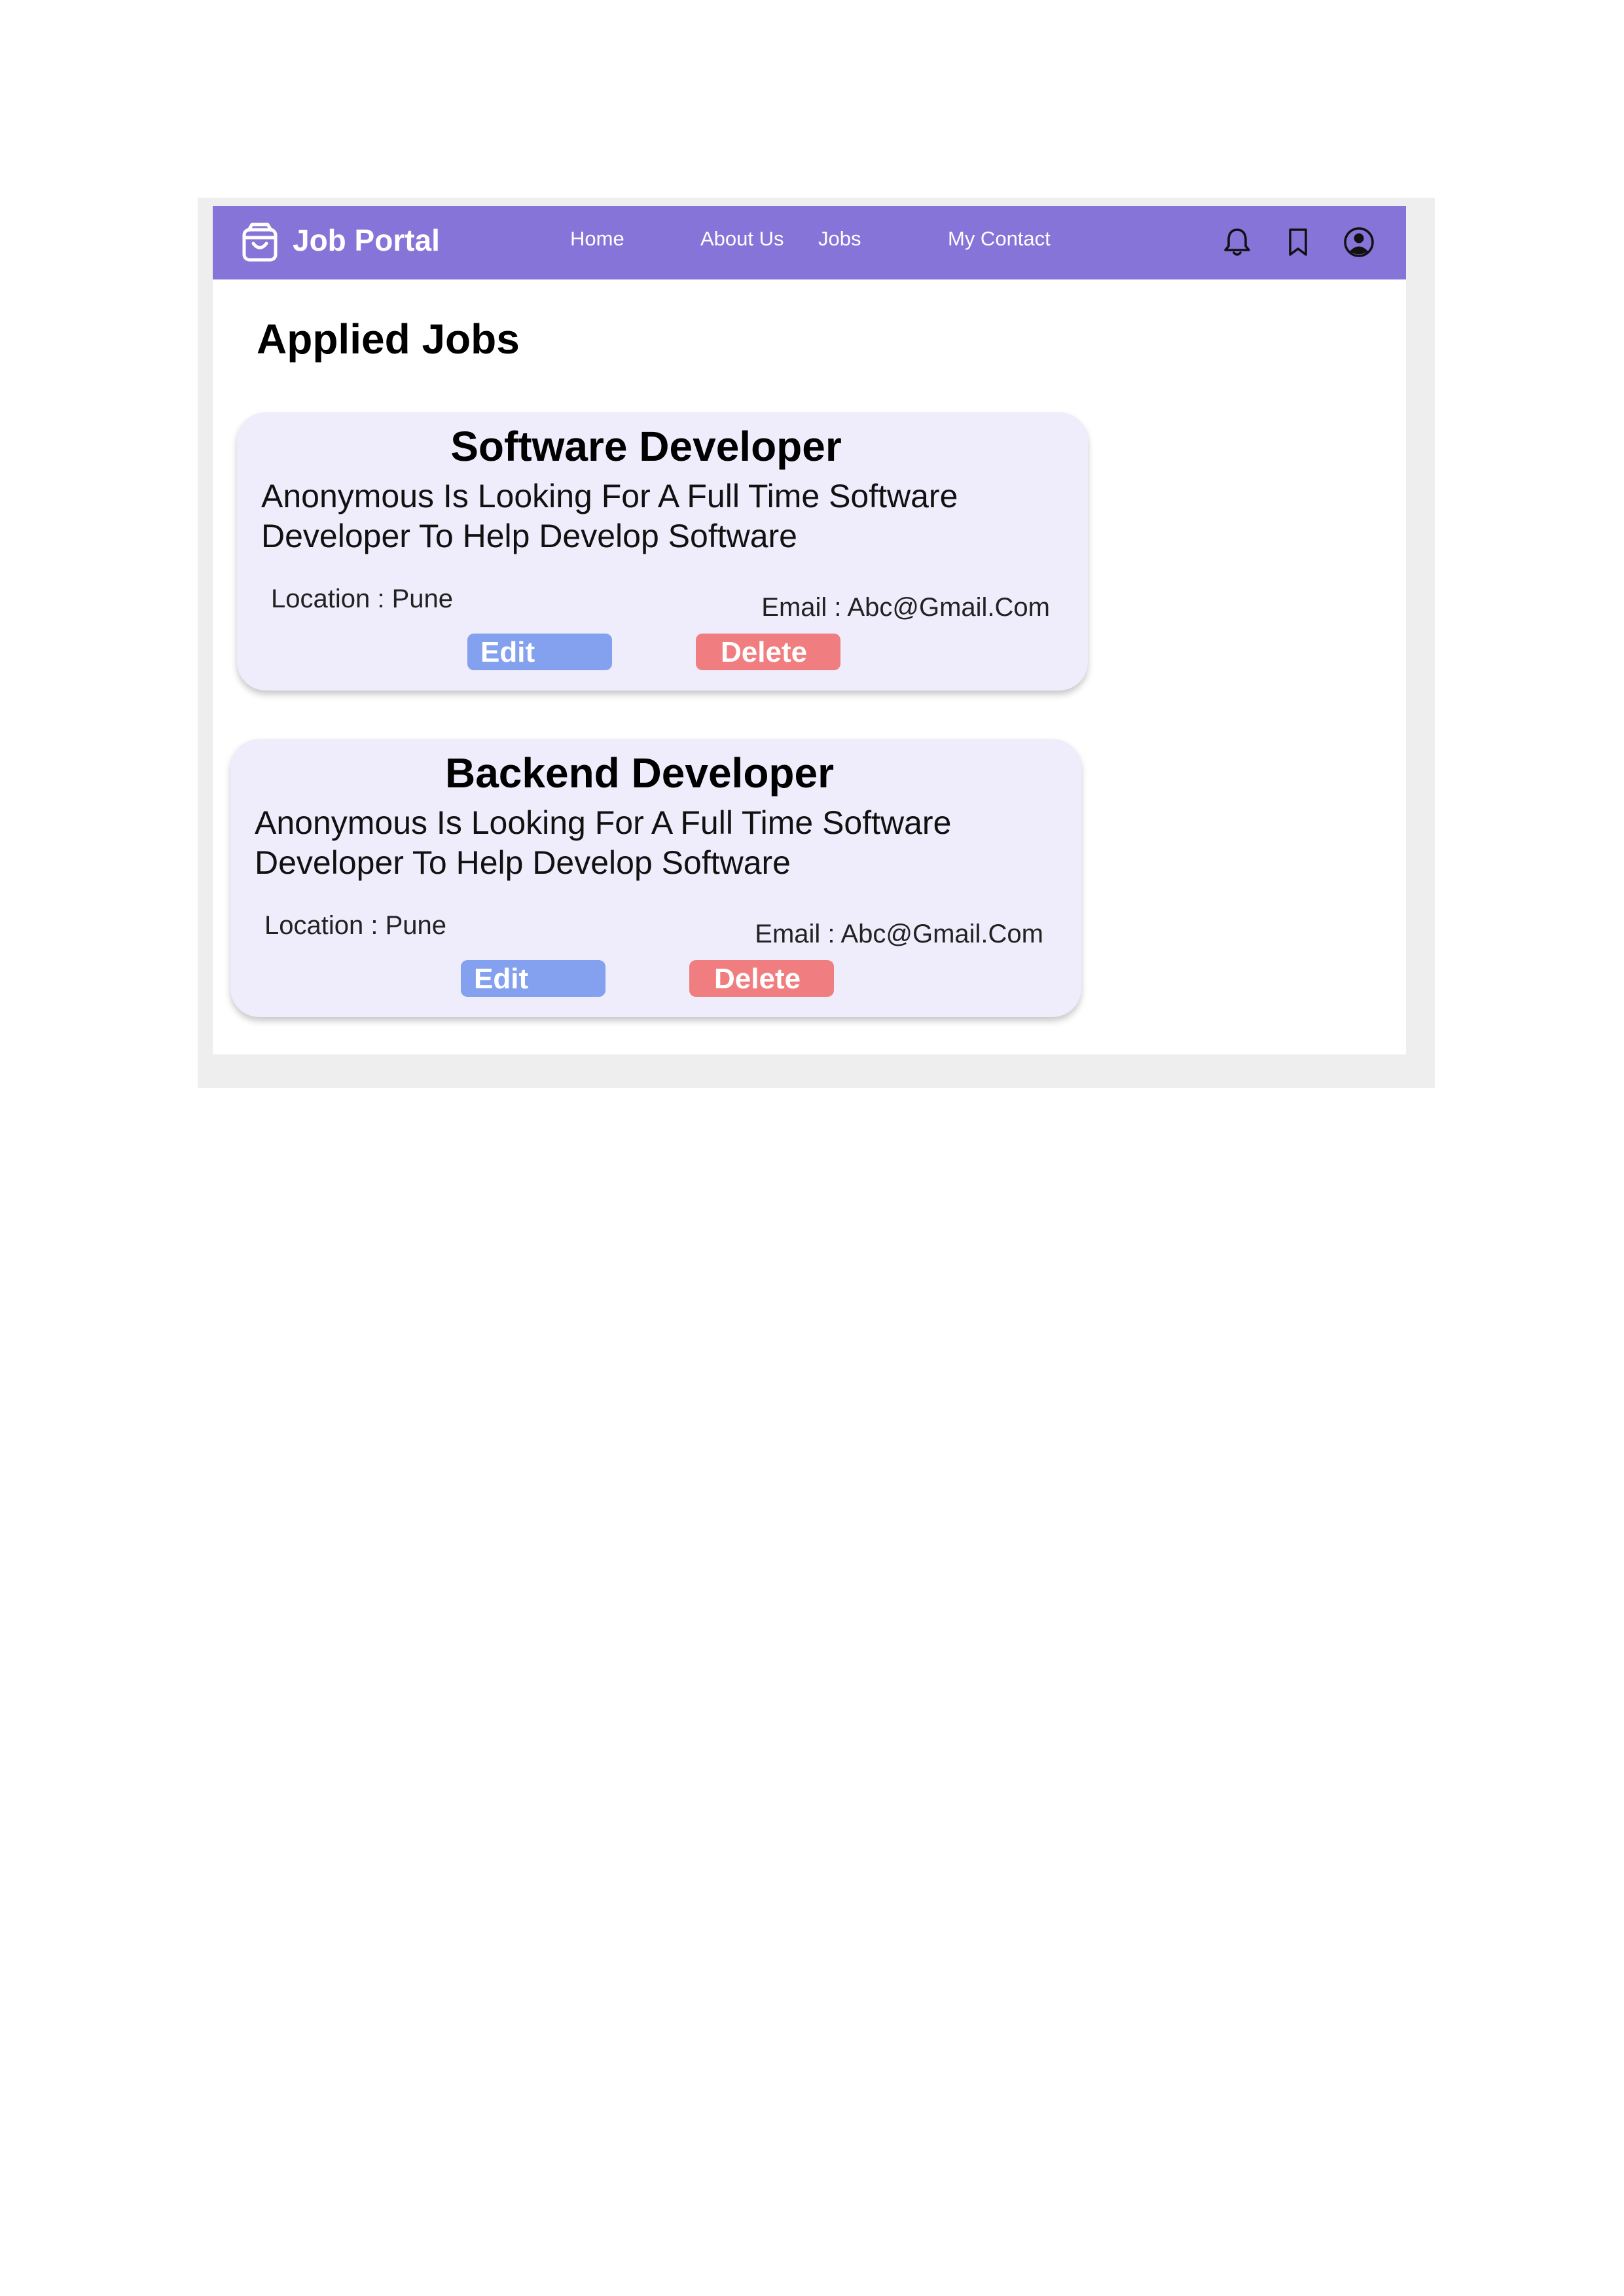 This screenshot has height=2296, width=1624. What do you see at coordinates (1359, 242) in the screenshot?
I see `user-account-icon` at bounding box center [1359, 242].